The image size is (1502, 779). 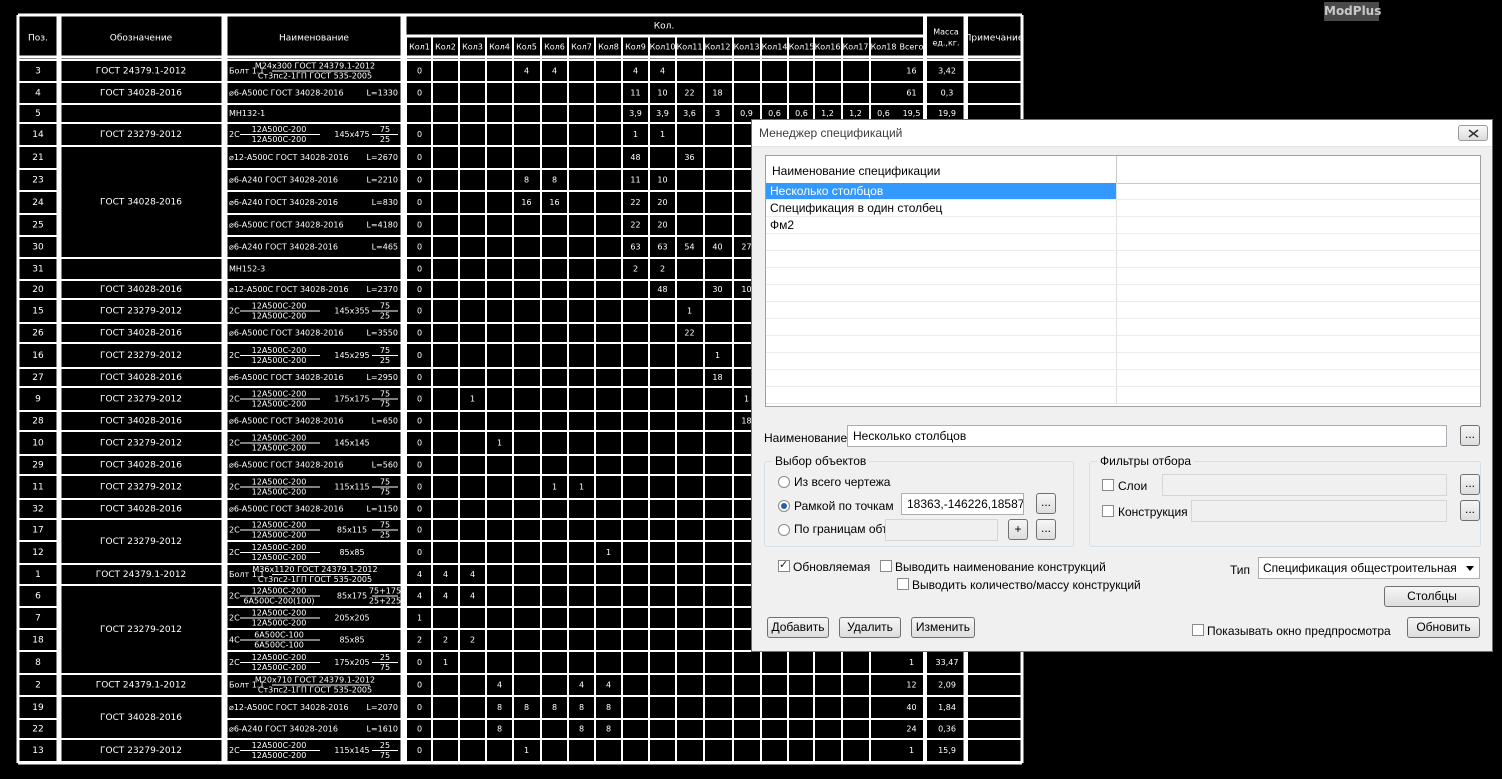 What do you see at coordinates (1319, 511) in the screenshot?
I see `construction-input` at bounding box center [1319, 511].